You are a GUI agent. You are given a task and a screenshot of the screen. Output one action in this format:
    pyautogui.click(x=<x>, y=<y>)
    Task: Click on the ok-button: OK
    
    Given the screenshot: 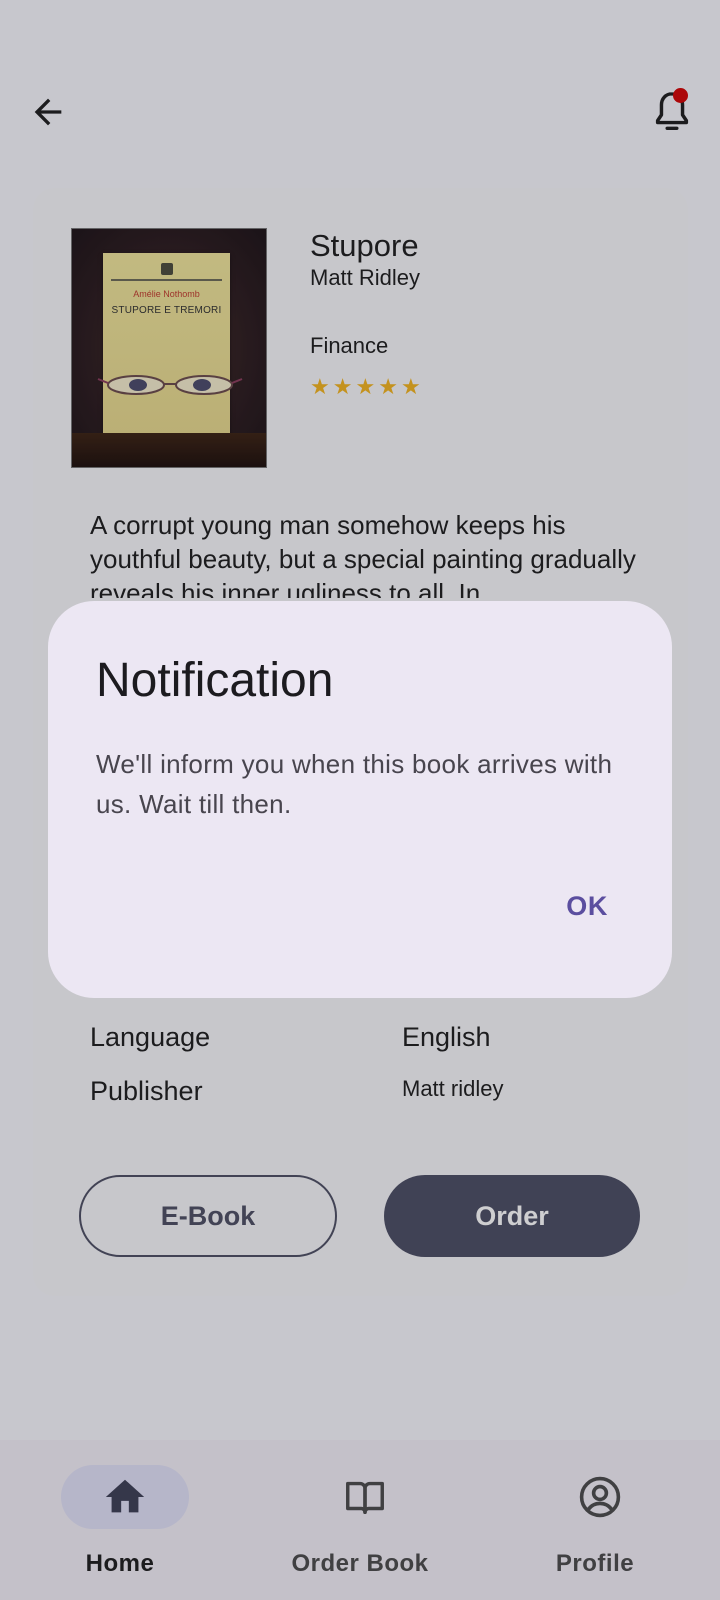 What is the action you would take?
    pyautogui.click(x=587, y=906)
    